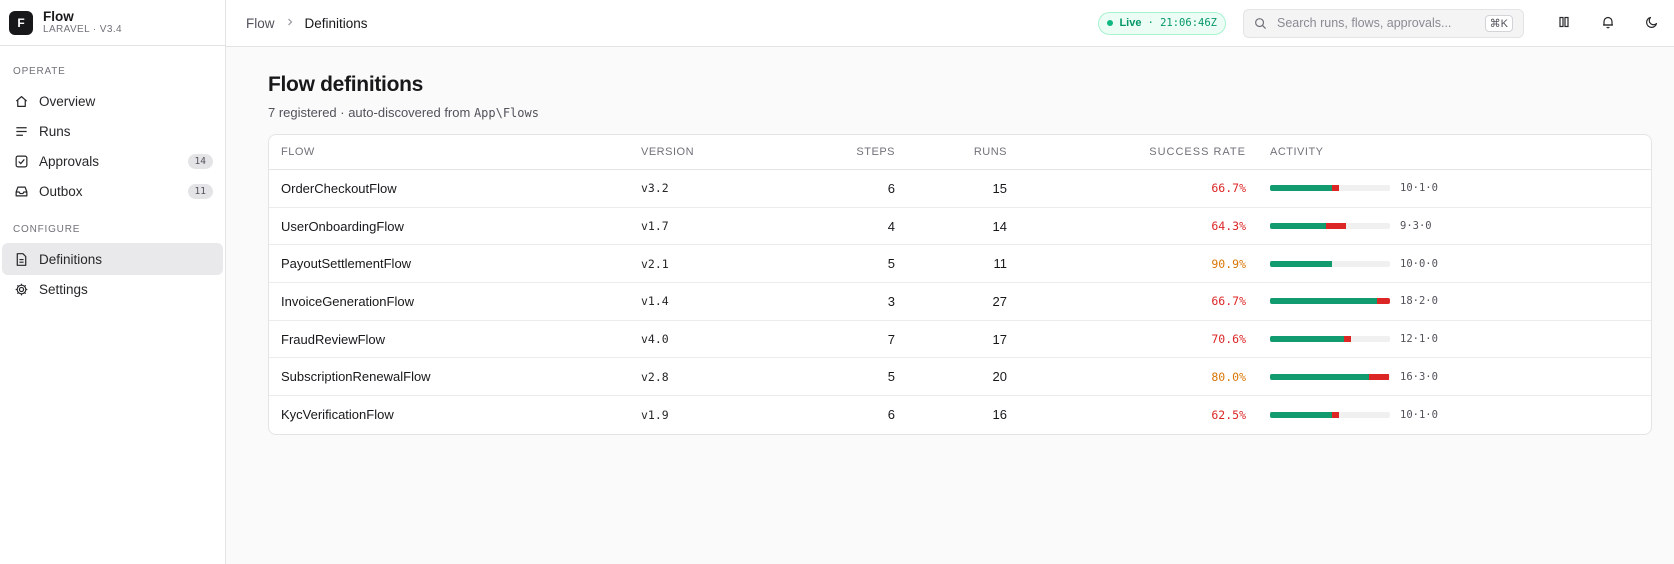 This screenshot has width=1674, height=564. Describe the element at coordinates (1228, 414) in the screenshot. I see `flow-success-rate: 62.5%` at that location.